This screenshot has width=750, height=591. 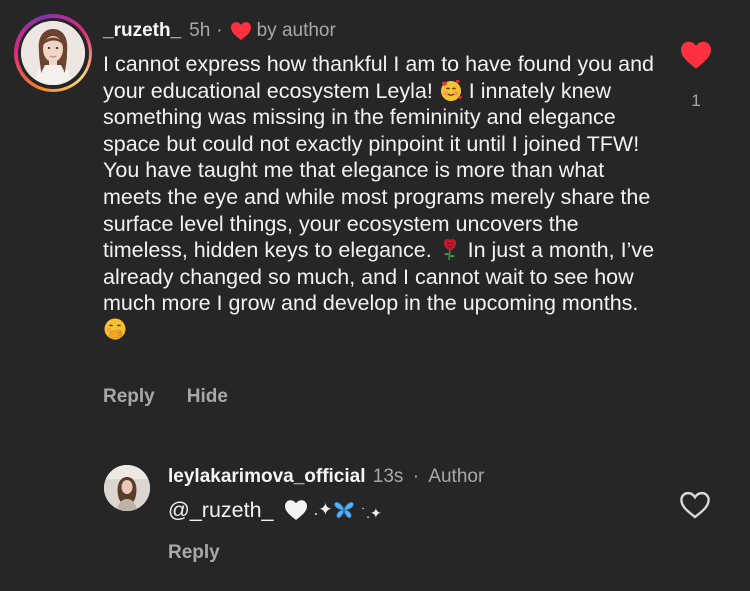 I want to click on avatar-story-ring, so click(x=53, y=53).